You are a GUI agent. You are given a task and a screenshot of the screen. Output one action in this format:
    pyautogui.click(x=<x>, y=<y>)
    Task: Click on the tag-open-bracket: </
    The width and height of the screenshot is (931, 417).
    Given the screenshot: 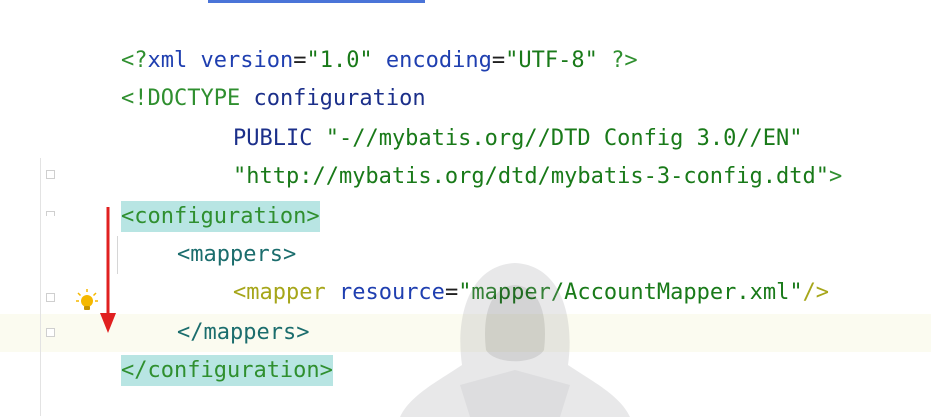 What is the action you would take?
    pyautogui.click(x=134, y=370)
    